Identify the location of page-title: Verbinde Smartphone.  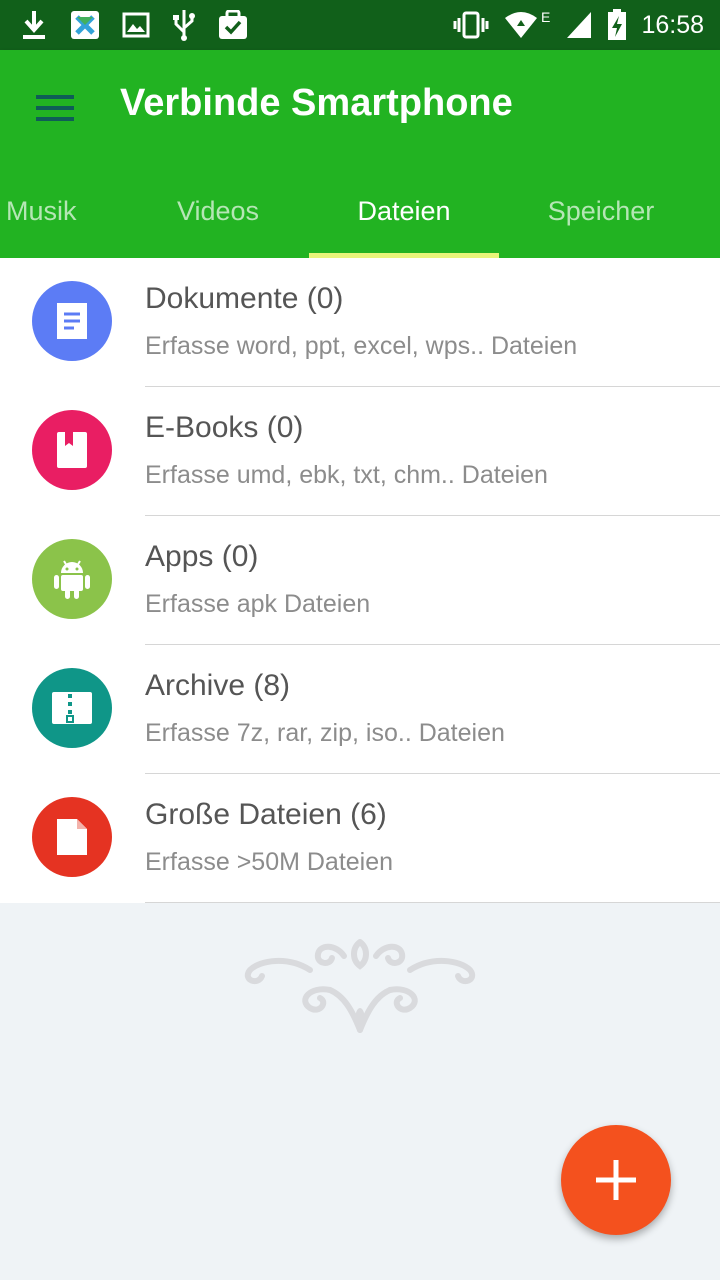
(316, 103).